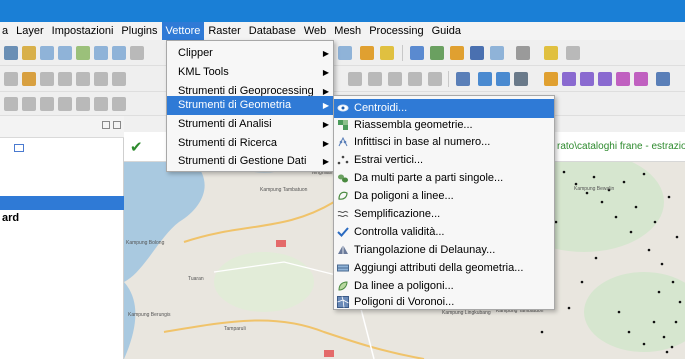 The width and height of the screenshot is (685, 359). What do you see at coordinates (29, 53) in the screenshot?
I see `pan-icon` at bounding box center [29, 53].